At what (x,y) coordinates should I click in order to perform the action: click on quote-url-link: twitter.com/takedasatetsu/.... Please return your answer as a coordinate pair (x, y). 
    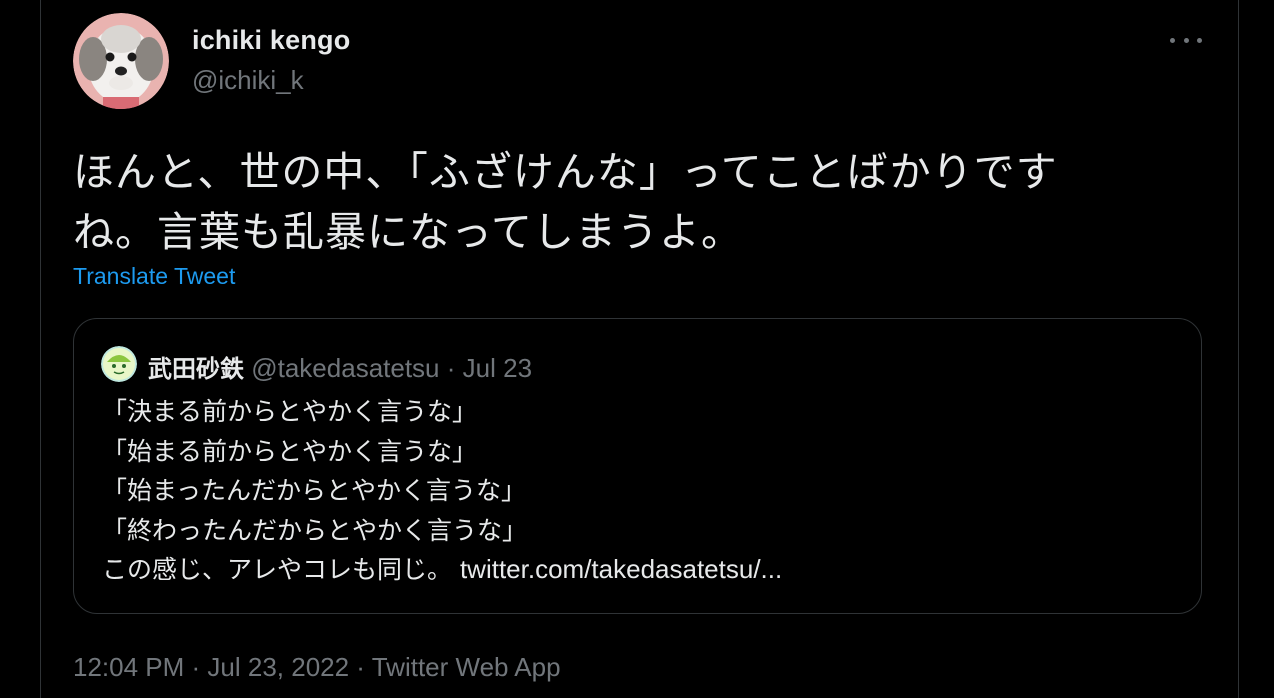
    Looking at the image, I should click on (621, 569).